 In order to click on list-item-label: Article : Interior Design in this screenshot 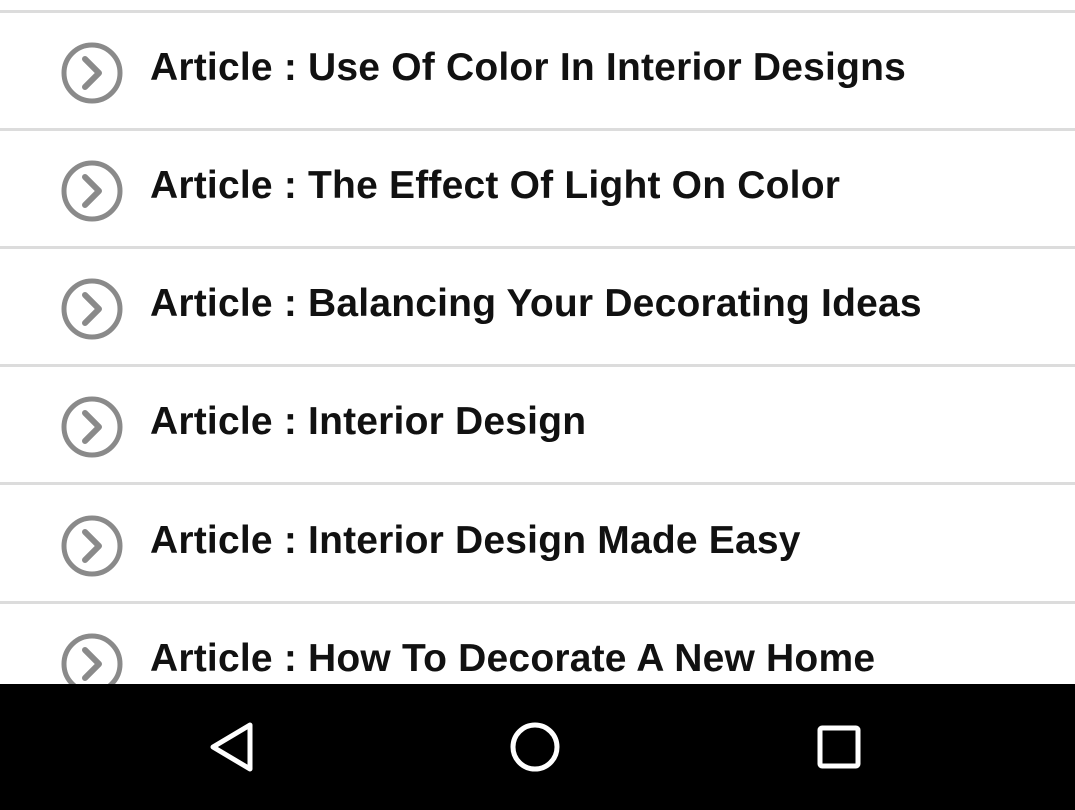, I will do `click(368, 421)`.